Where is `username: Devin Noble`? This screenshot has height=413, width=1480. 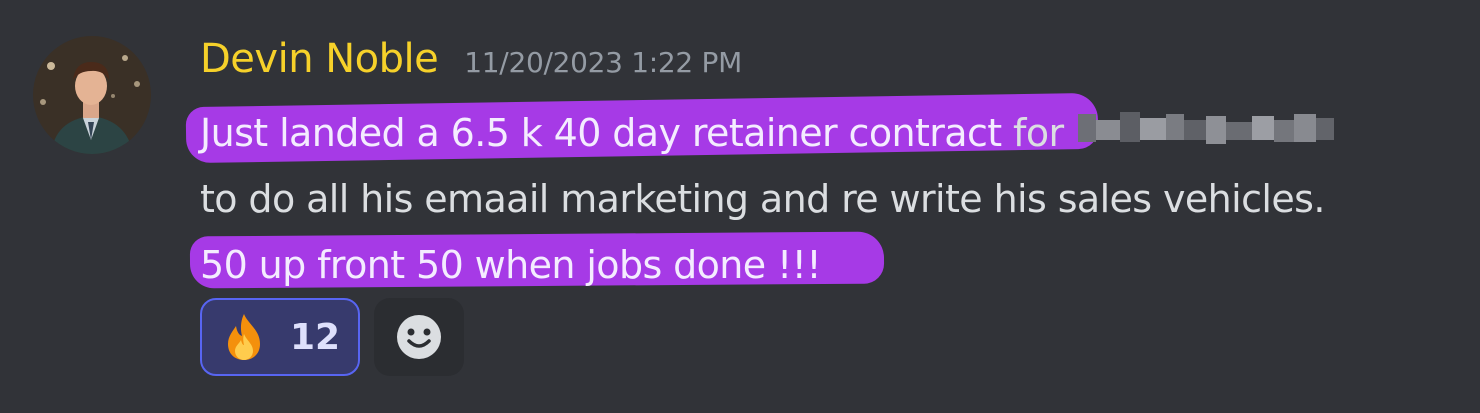
username: Devin Noble is located at coordinates (319, 59).